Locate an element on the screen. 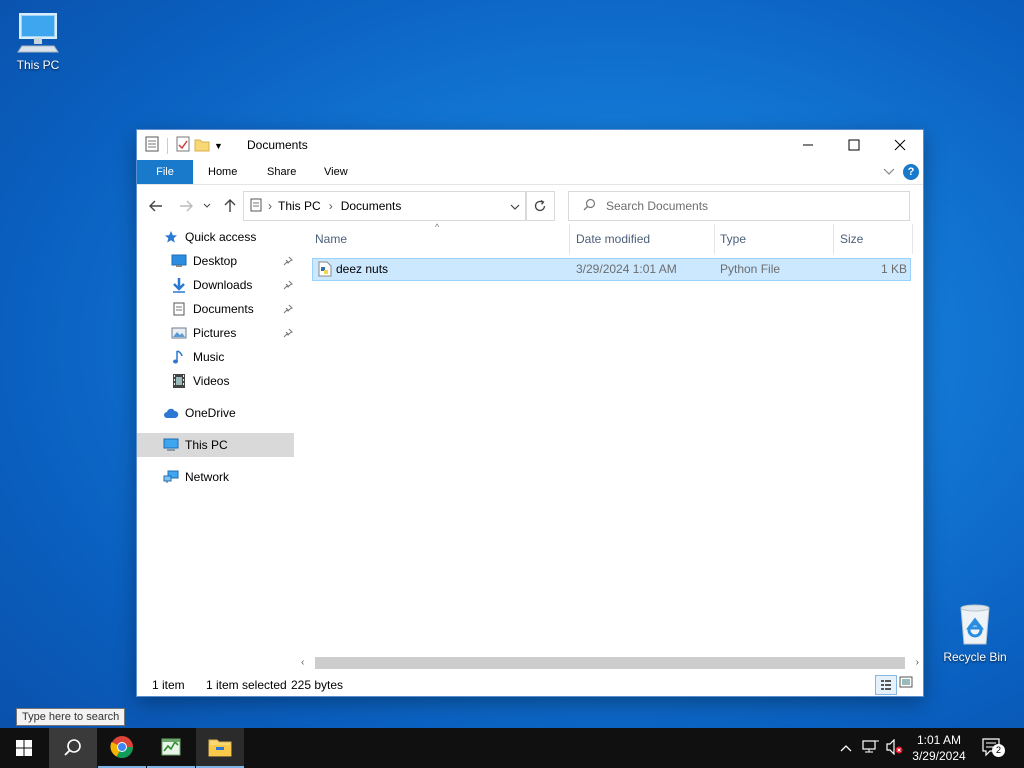 The width and height of the screenshot is (1024, 768). sort-ascending-icon: ^ is located at coordinates (437, 227).